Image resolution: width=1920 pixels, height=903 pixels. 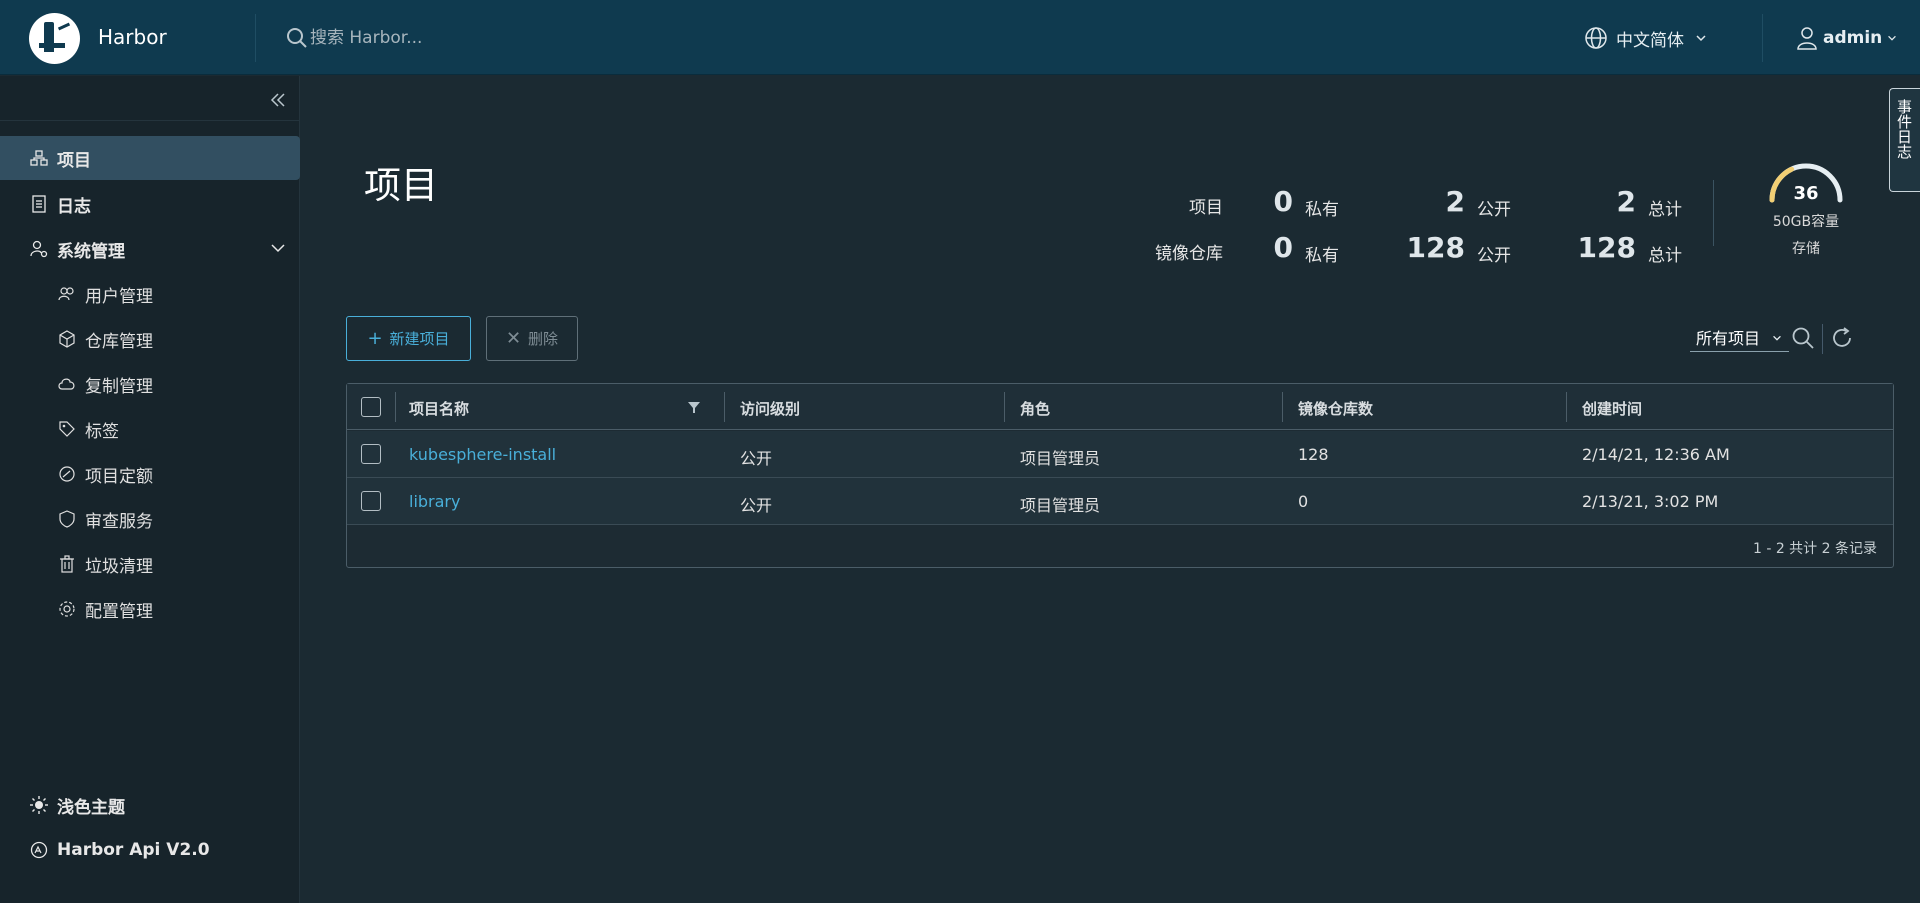 What do you see at coordinates (375, 338) in the screenshot?
I see `plus-icon: +` at bounding box center [375, 338].